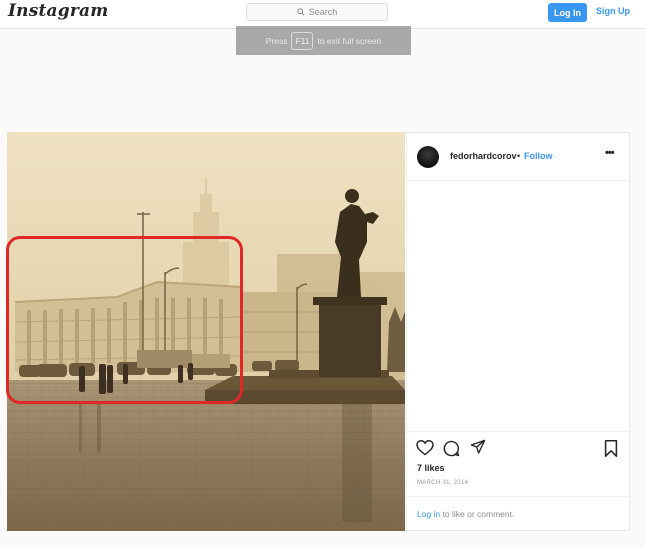 This screenshot has height=548, width=645. I want to click on sign-up-link: Sign Up, so click(613, 11).